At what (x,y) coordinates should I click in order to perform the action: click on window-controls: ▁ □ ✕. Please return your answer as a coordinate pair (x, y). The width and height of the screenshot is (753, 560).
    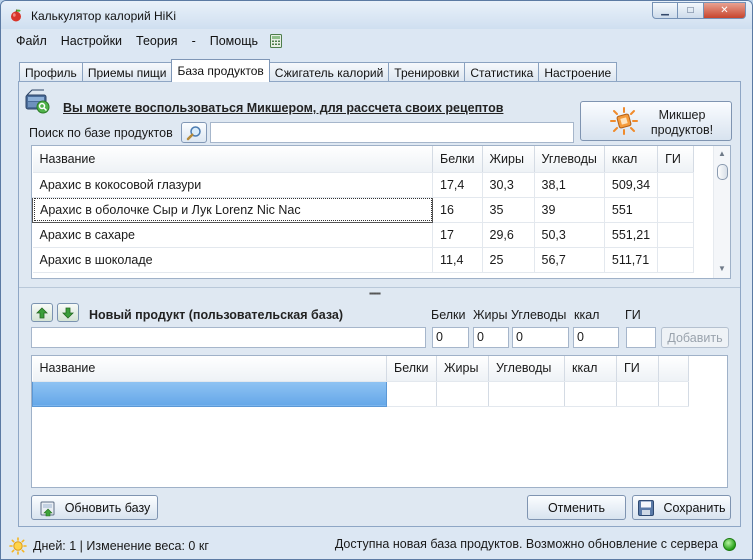
    Looking at the image, I should click on (699, 10).